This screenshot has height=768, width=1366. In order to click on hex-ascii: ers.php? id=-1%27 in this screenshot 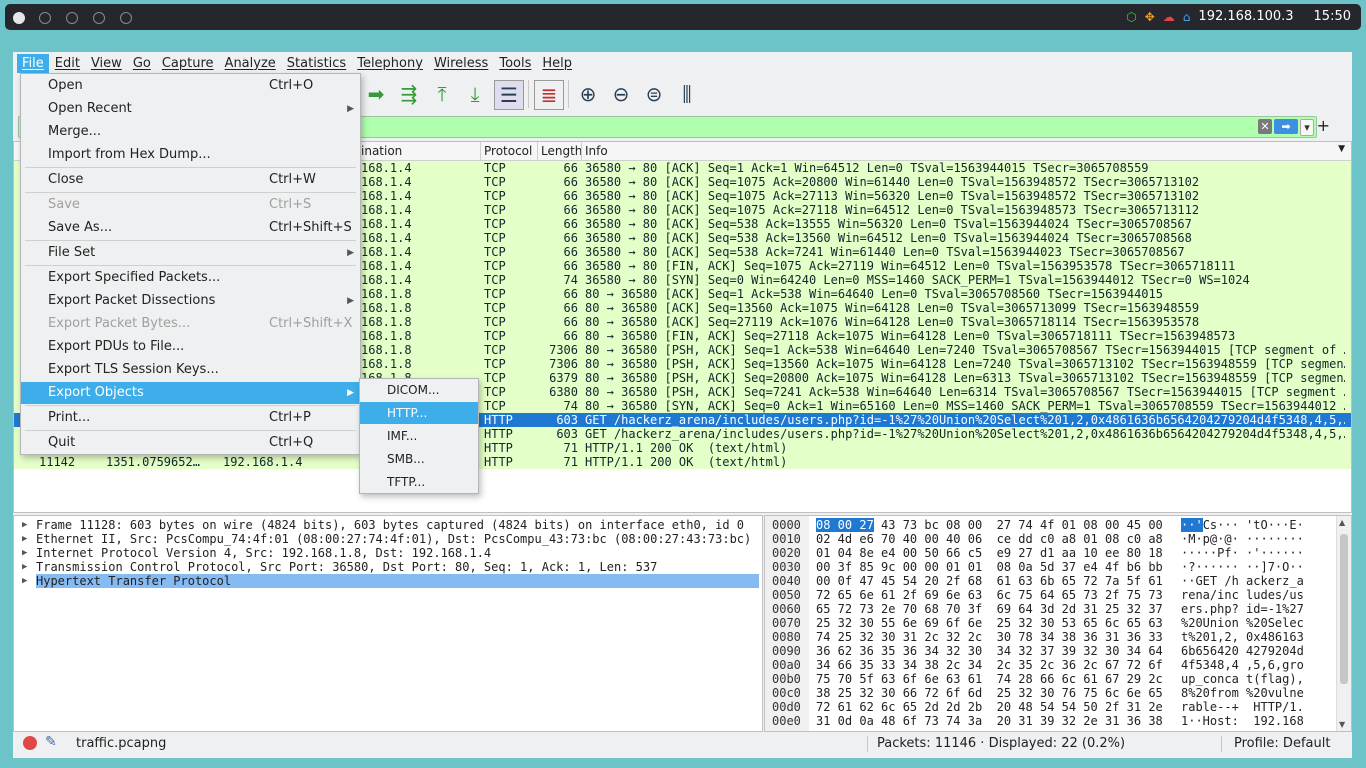, I will do `click(1242, 609)`.